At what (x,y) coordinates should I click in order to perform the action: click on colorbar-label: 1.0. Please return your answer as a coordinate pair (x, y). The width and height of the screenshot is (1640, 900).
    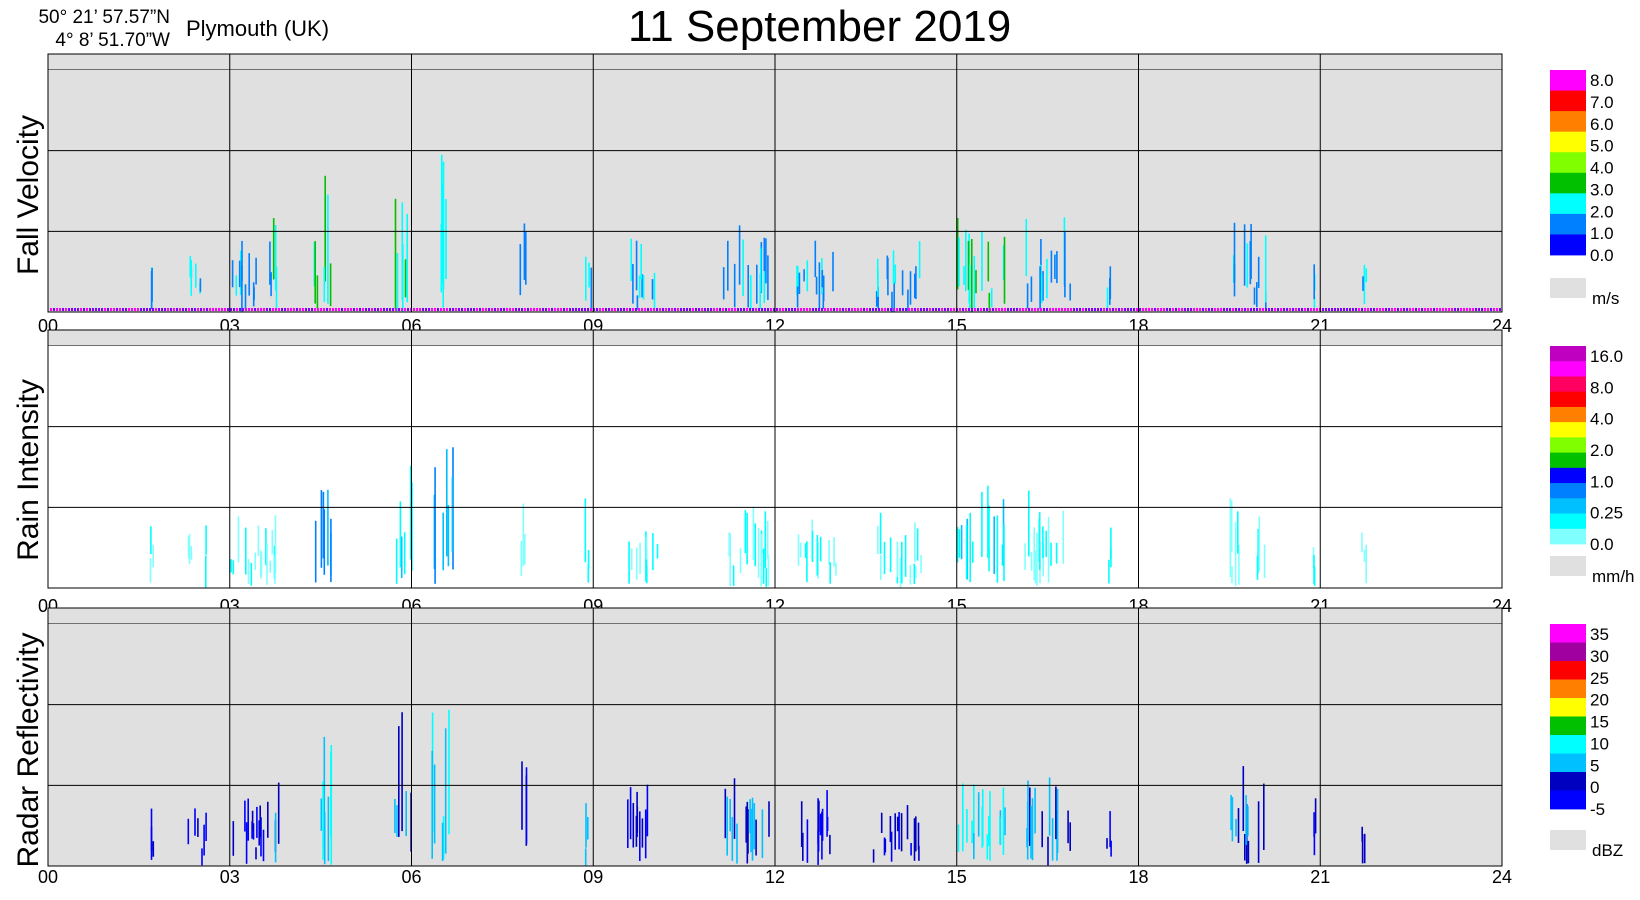
    Looking at the image, I should click on (1602, 481).